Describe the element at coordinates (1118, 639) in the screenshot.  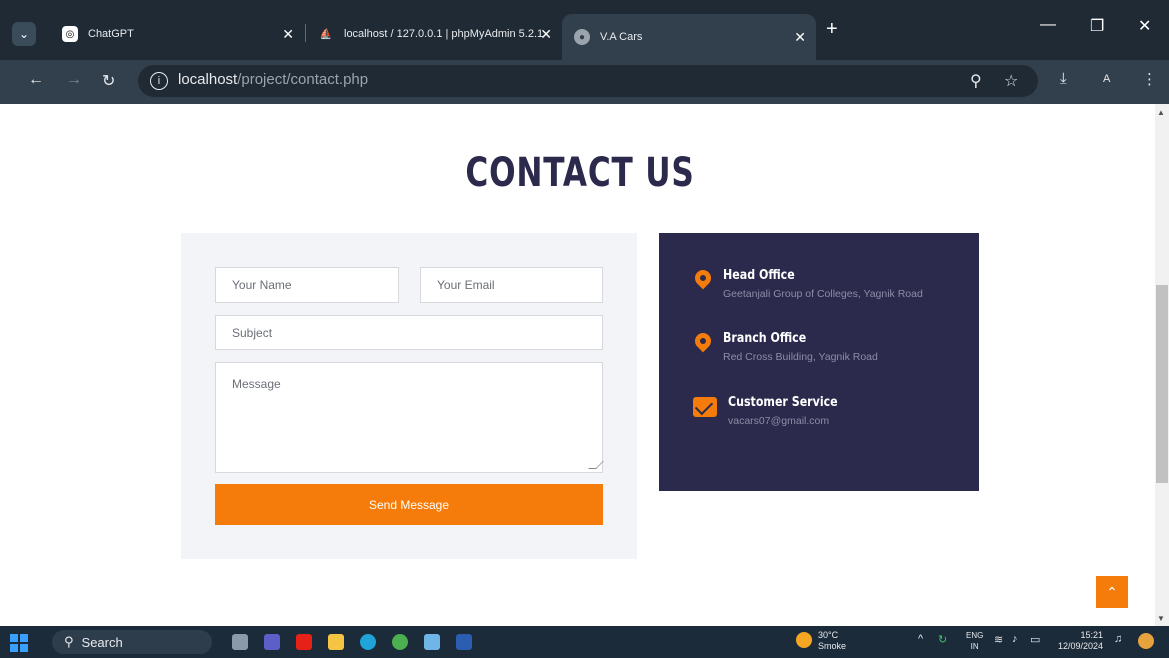
I see `notification-bell-icon: ♫` at that location.